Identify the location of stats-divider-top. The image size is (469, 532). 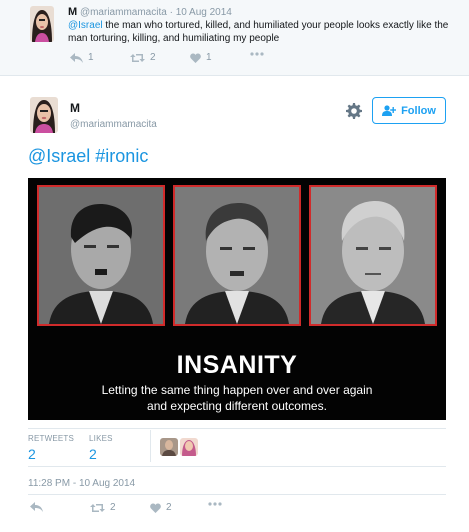
(237, 428).